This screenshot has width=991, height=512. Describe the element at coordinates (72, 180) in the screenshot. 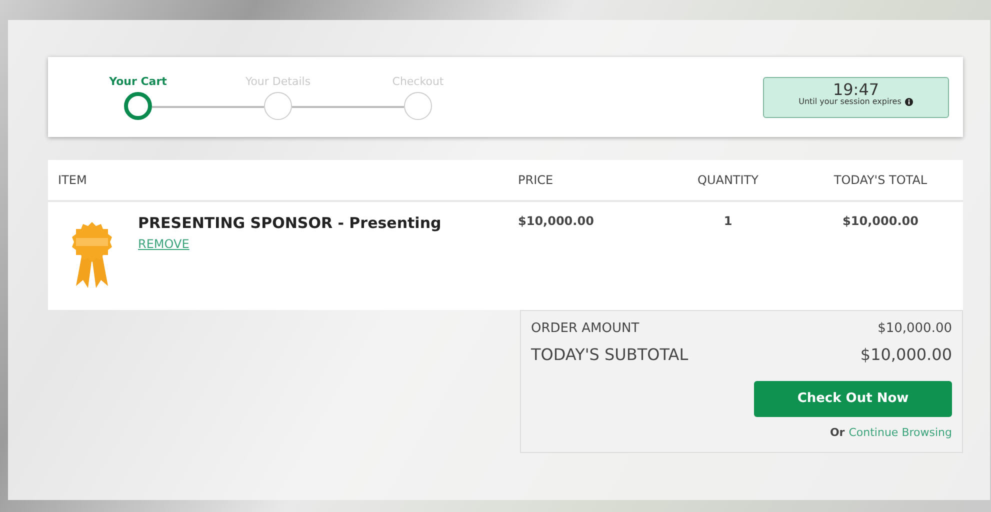

I see `column-header: ITEM` at that location.